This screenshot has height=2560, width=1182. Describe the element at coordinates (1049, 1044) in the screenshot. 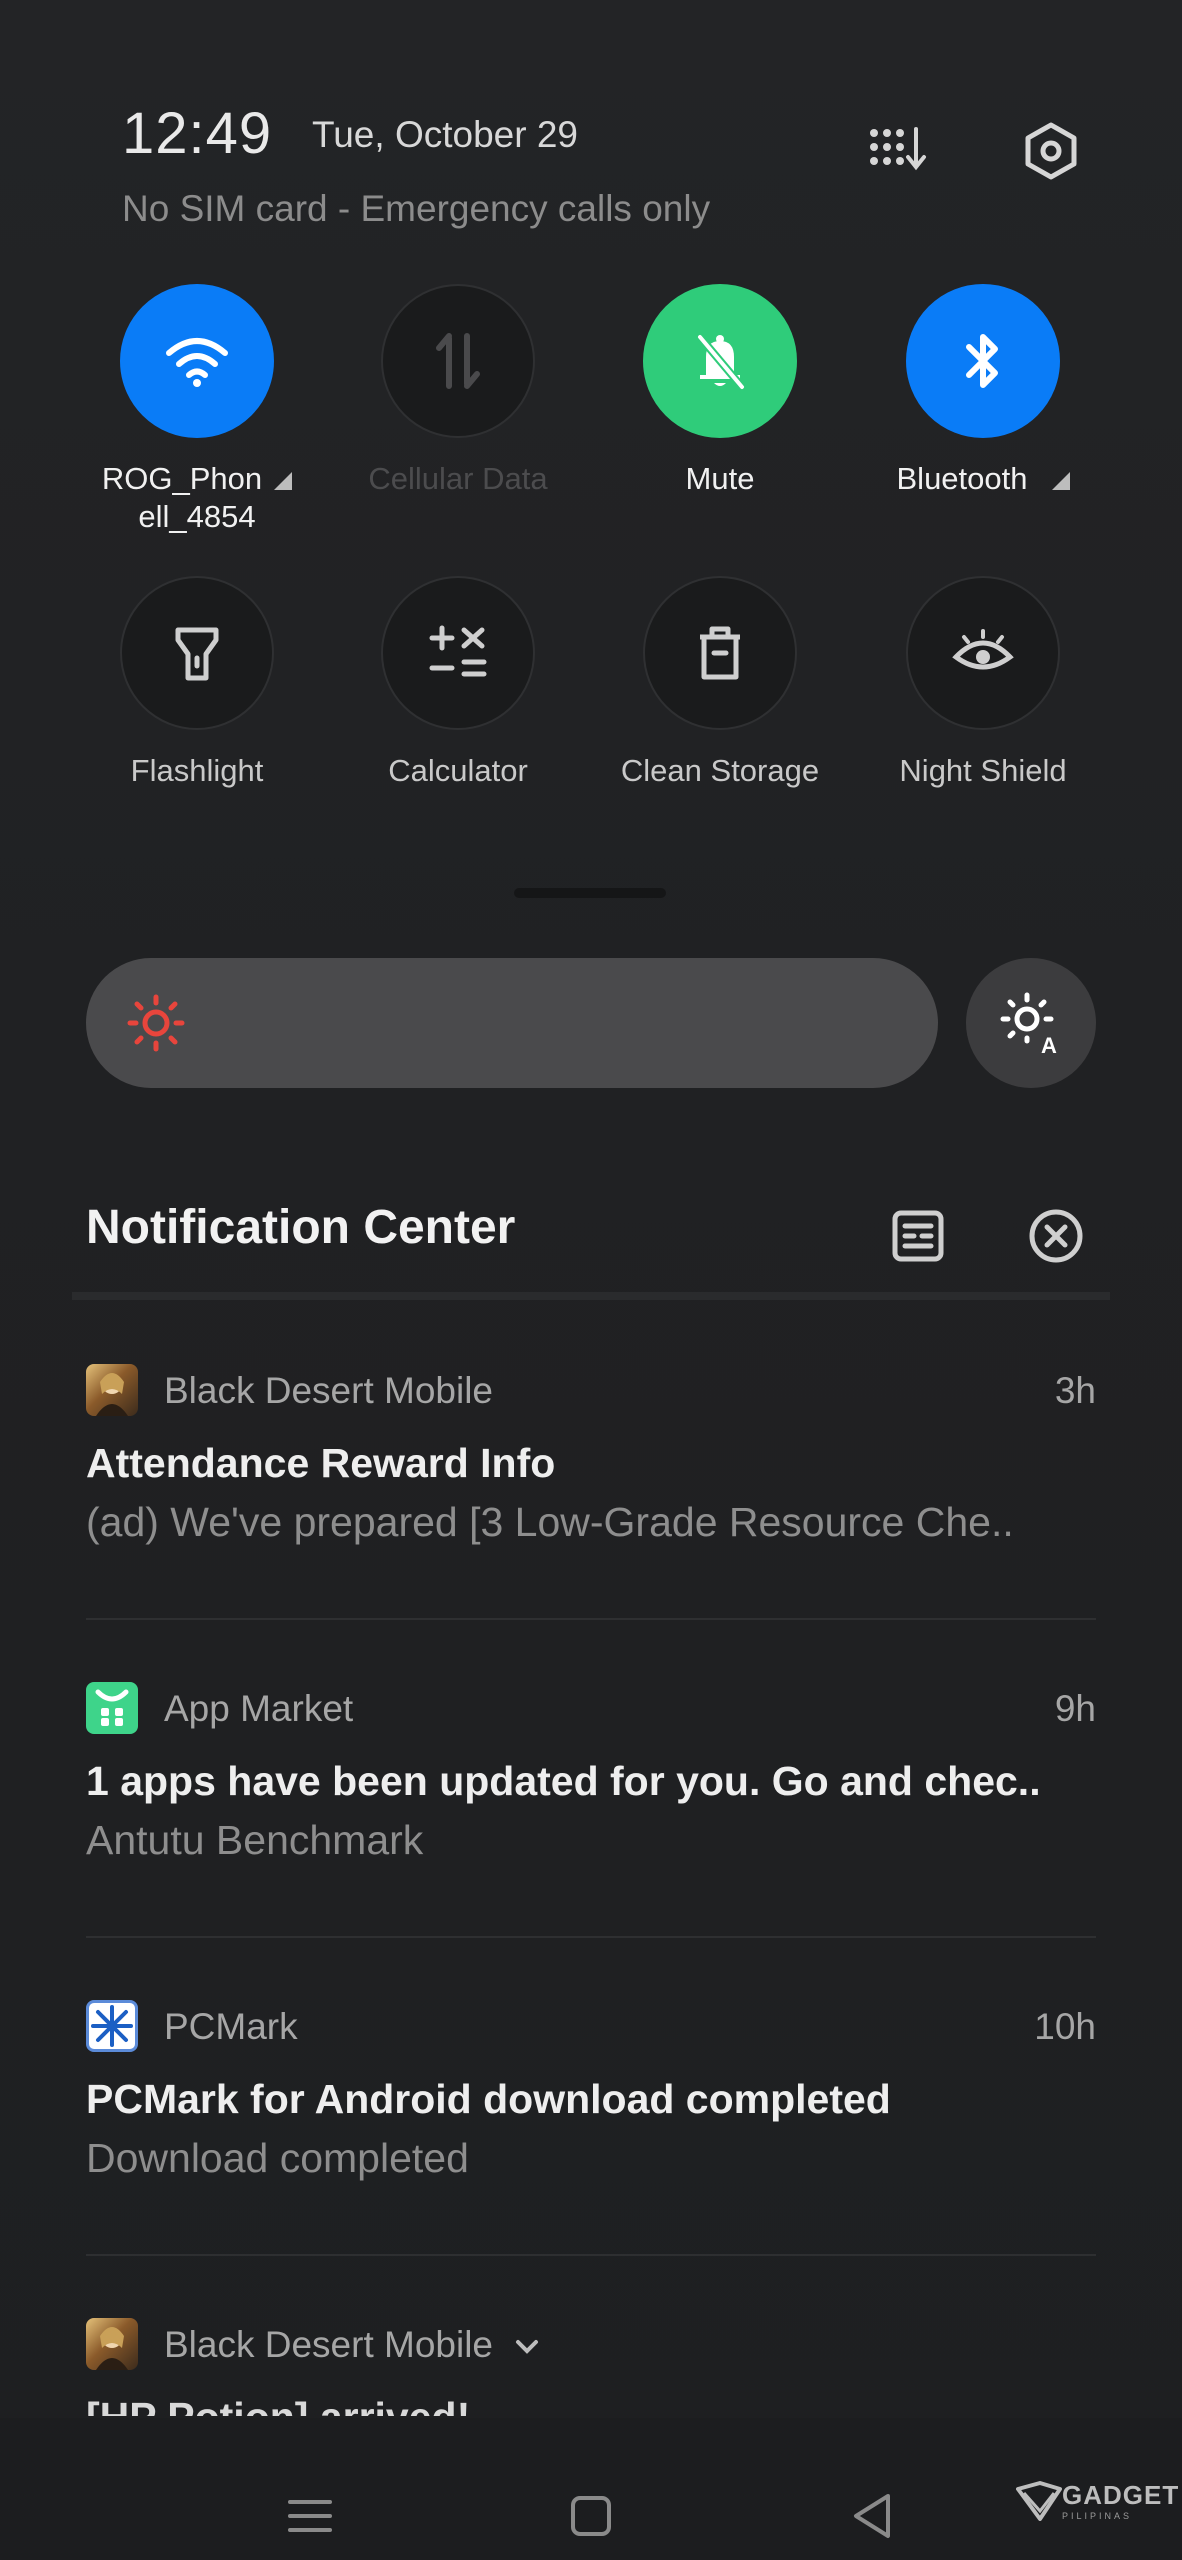

I see `svg-text: A` at that location.